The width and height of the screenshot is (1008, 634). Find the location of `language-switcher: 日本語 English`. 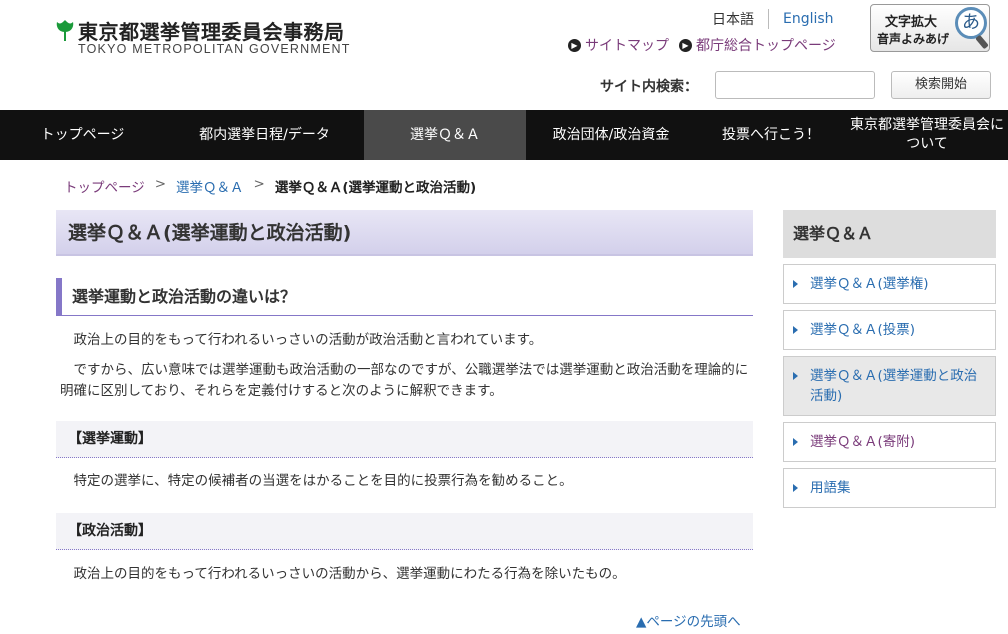

language-switcher: 日本語 English is located at coordinates (773, 19).